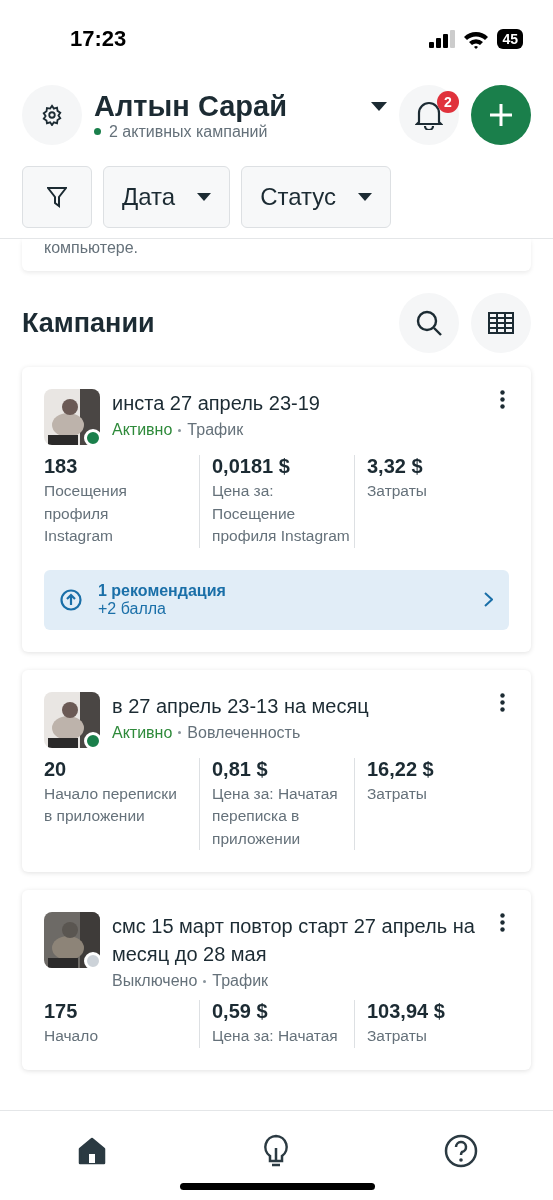 This screenshot has width=553, height=1200. Describe the element at coordinates (395, 466) in the screenshot. I see `metric-value: 3,32 $` at that location.